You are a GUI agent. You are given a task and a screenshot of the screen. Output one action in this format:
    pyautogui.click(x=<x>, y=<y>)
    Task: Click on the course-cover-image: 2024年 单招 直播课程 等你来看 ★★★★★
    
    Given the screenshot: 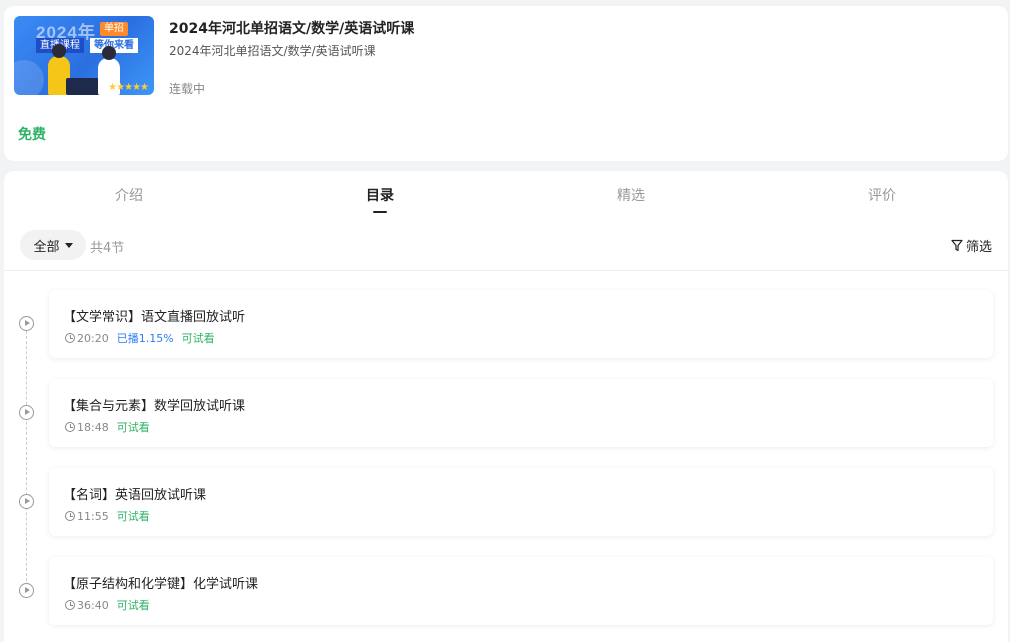 What is the action you would take?
    pyautogui.click(x=84, y=55)
    